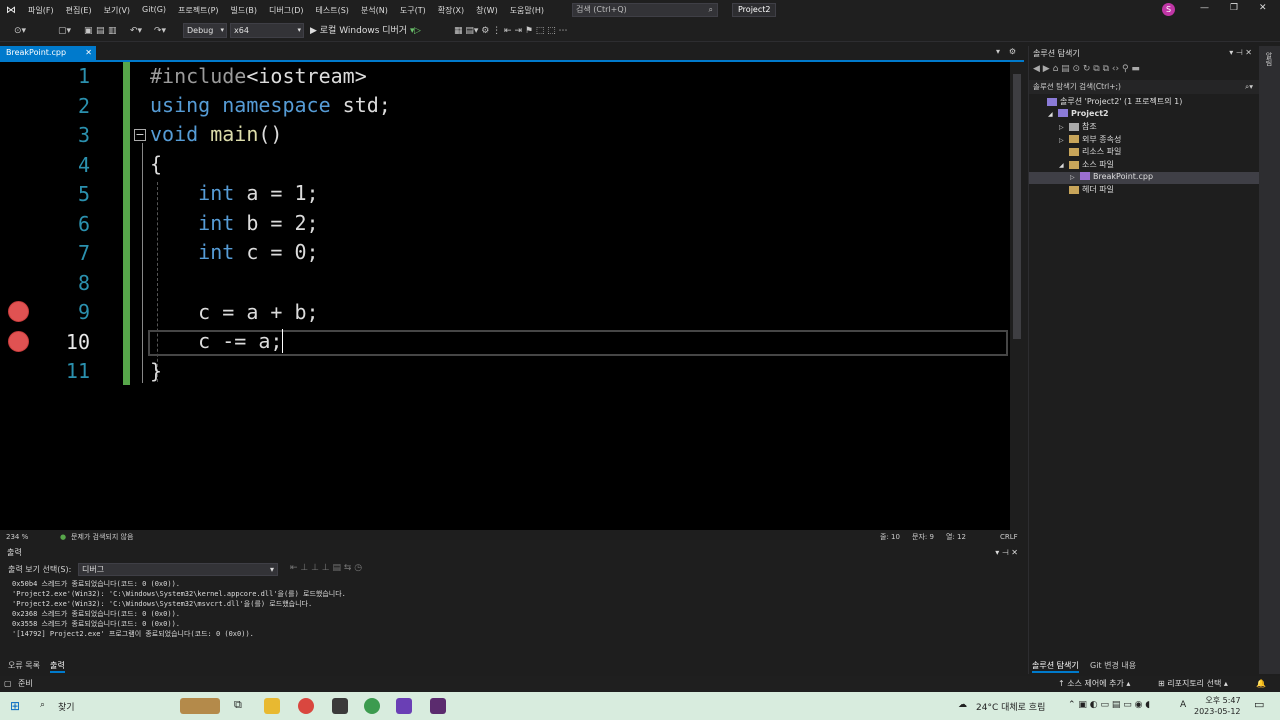  Describe the element at coordinates (20, 31) in the screenshot. I see `nav-back-icon: ⊙▾` at that location.